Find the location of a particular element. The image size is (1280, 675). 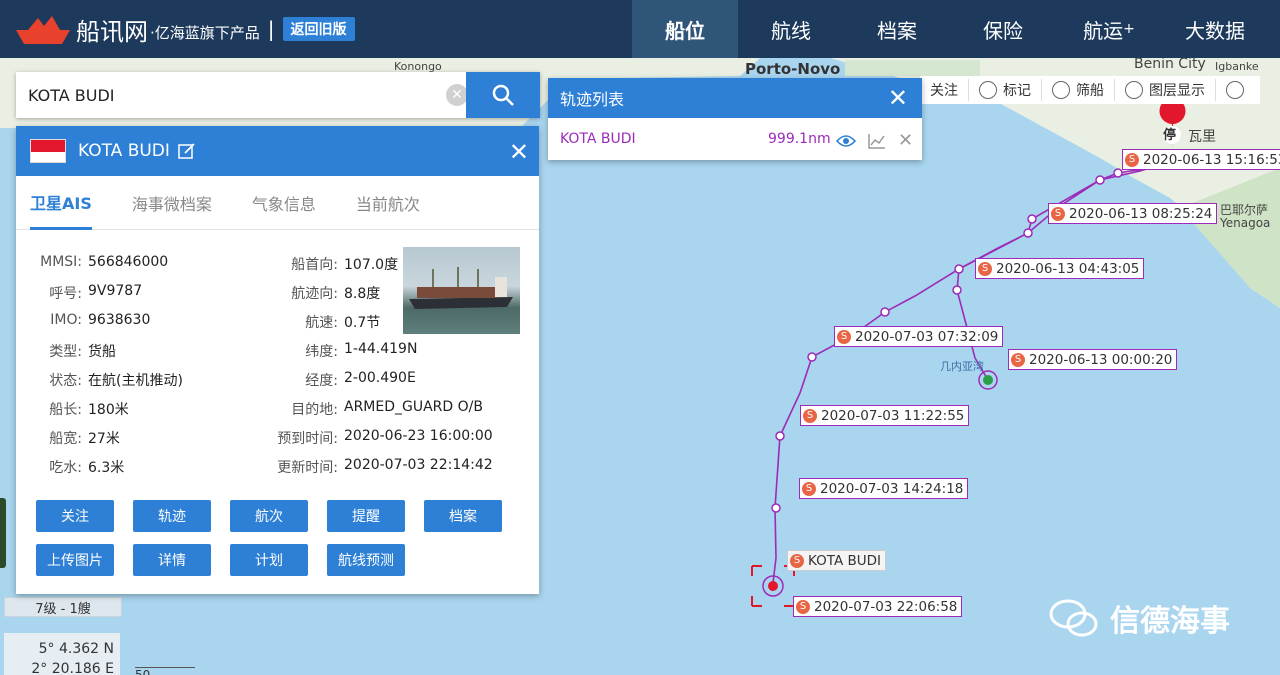

track-point-label: S 2020-07-03 07:32:09 is located at coordinates (919, 336).